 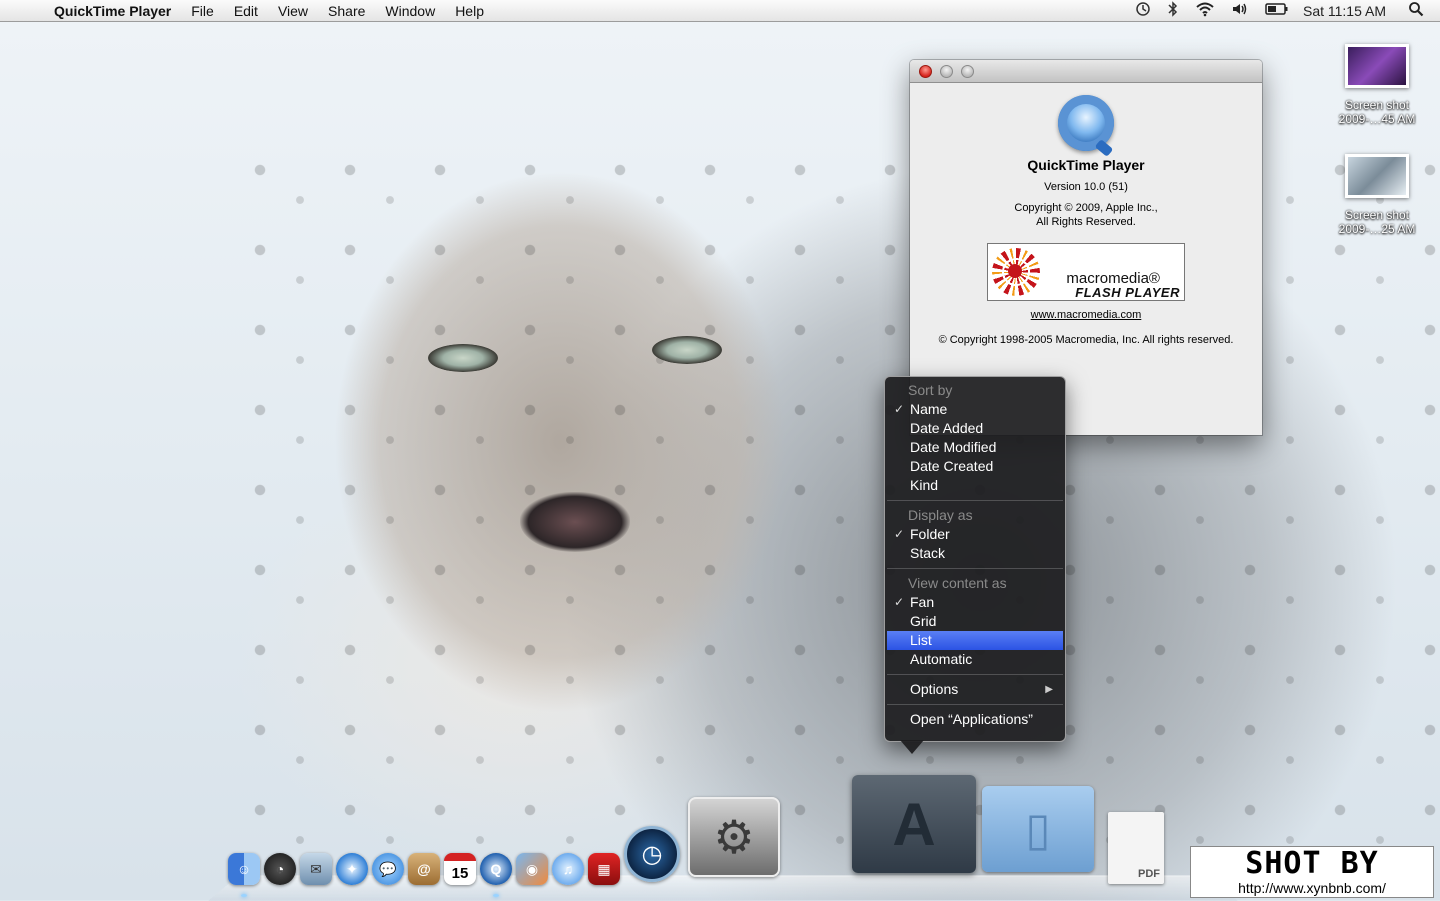 What do you see at coordinates (975, 428) in the screenshot?
I see `sort-date-added: Date Added` at bounding box center [975, 428].